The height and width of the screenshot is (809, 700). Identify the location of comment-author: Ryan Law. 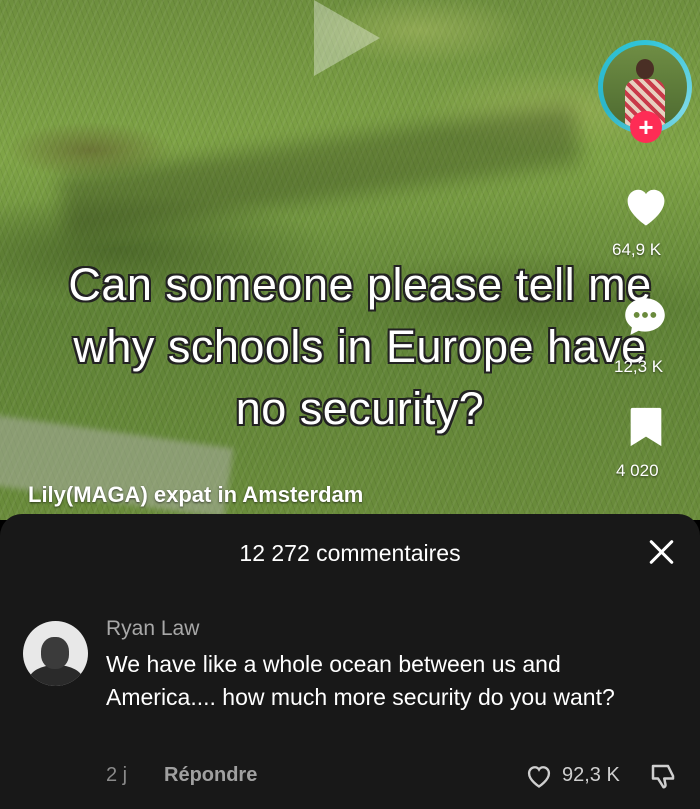
(152, 629).